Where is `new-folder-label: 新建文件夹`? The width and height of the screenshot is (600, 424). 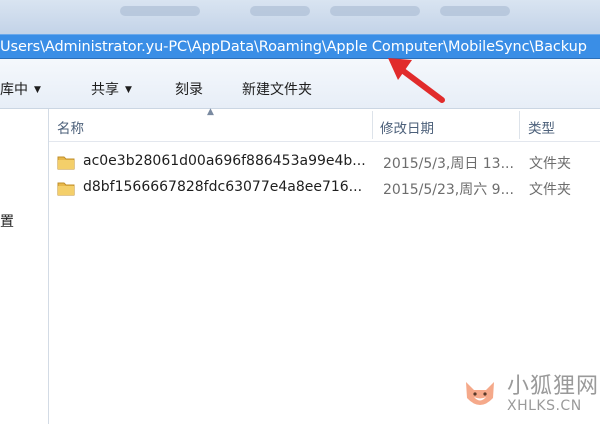 new-folder-label: 新建文件夹 is located at coordinates (277, 90).